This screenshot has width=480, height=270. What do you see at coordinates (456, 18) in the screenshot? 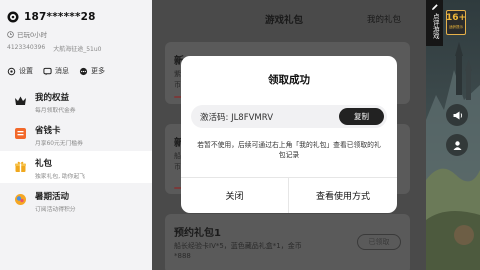
I see `age-rating: 16+` at bounding box center [456, 18].